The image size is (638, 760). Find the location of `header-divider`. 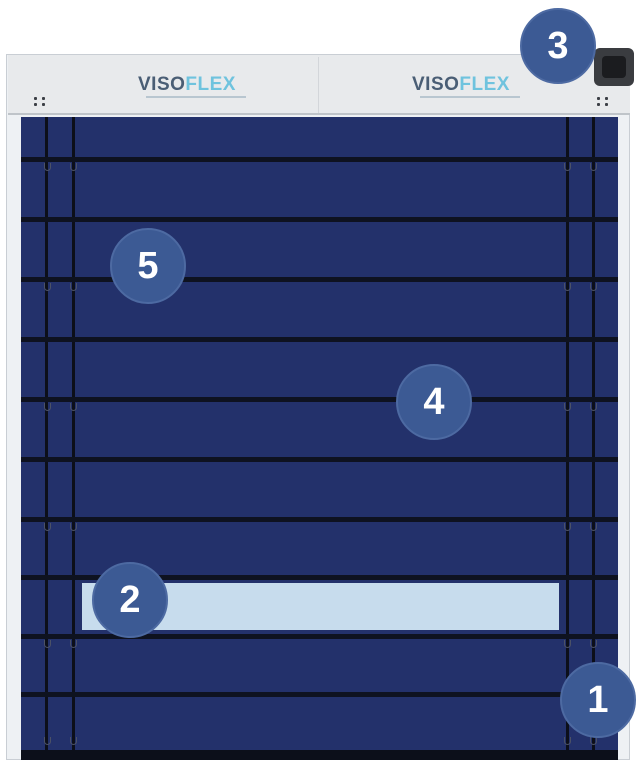

header-divider is located at coordinates (318, 85).